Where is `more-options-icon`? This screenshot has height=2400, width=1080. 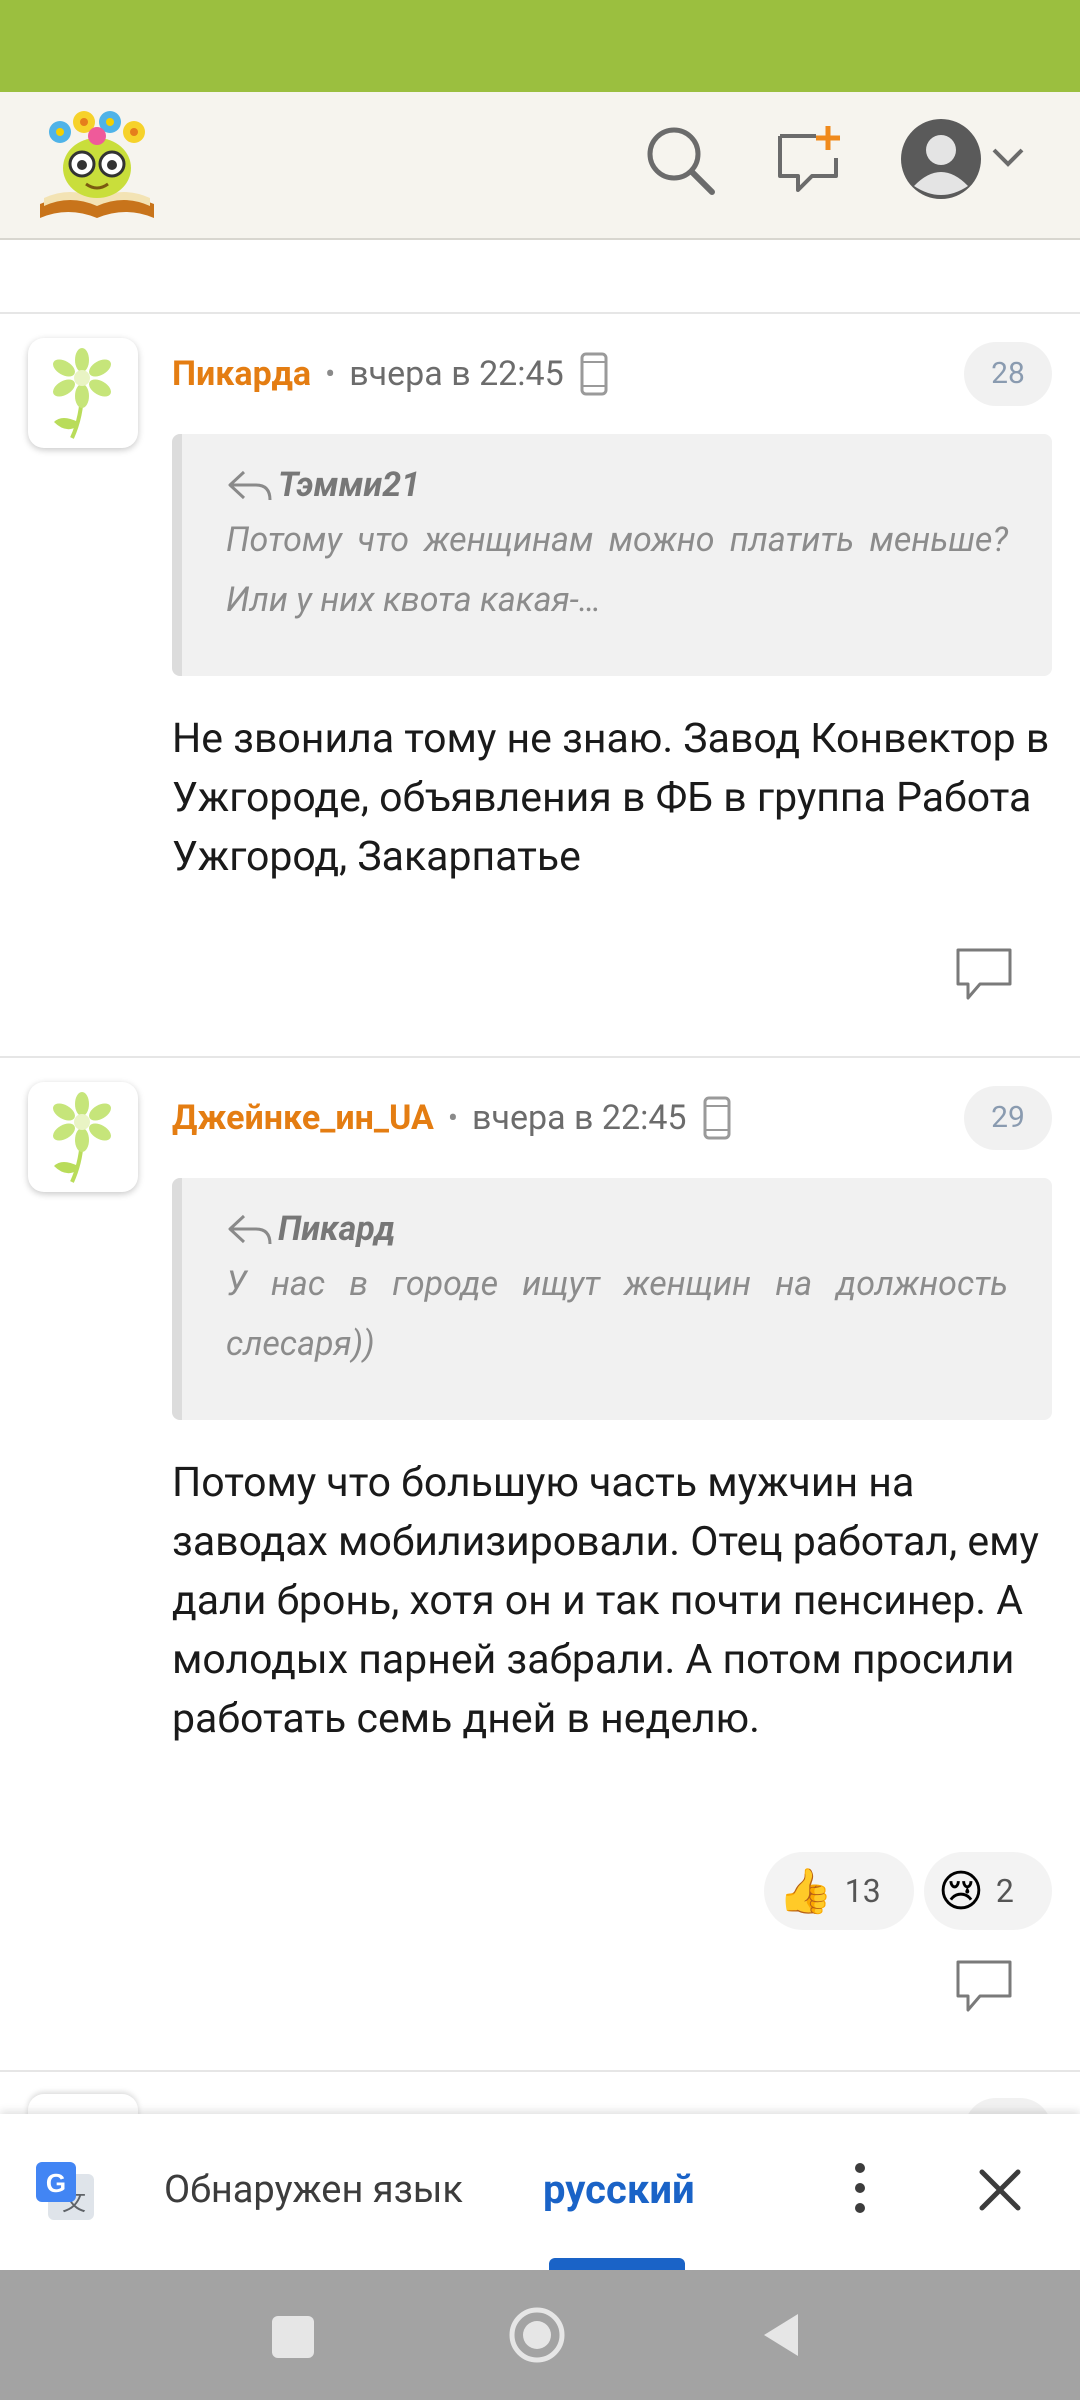 more-options-icon is located at coordinates (860, 2188).